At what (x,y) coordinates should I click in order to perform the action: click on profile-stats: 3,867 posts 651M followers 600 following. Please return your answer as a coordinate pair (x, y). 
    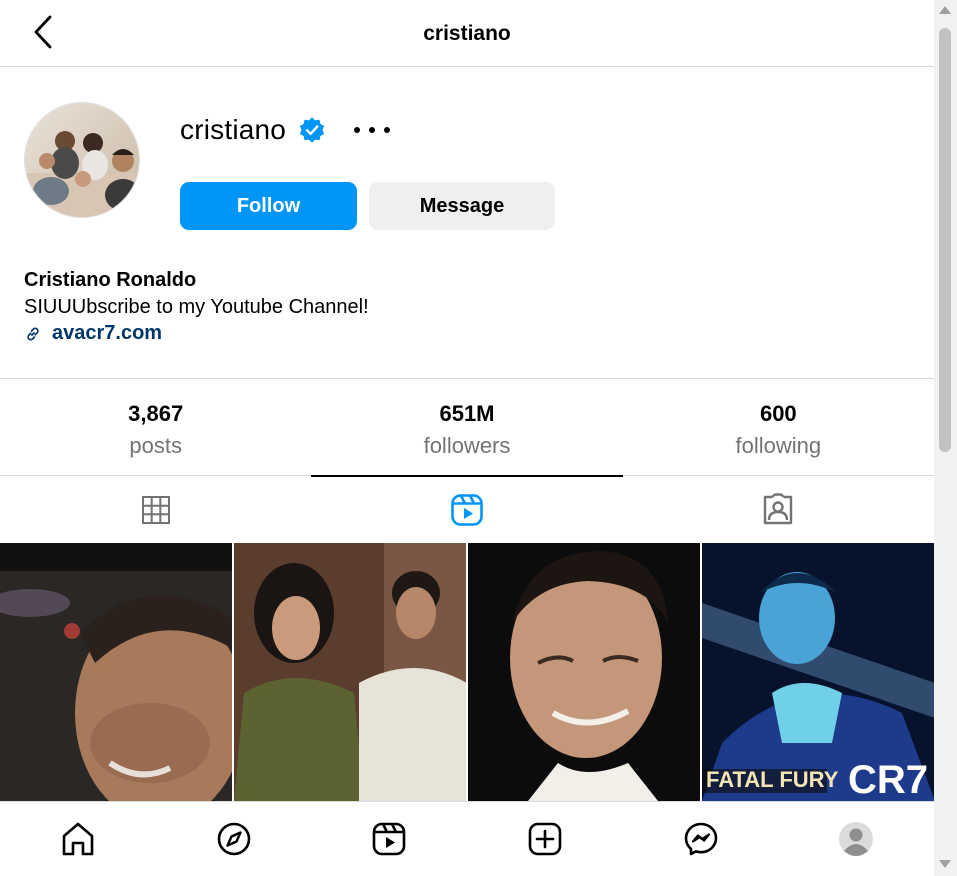
    Looking at the image, I should click on (467, 426).